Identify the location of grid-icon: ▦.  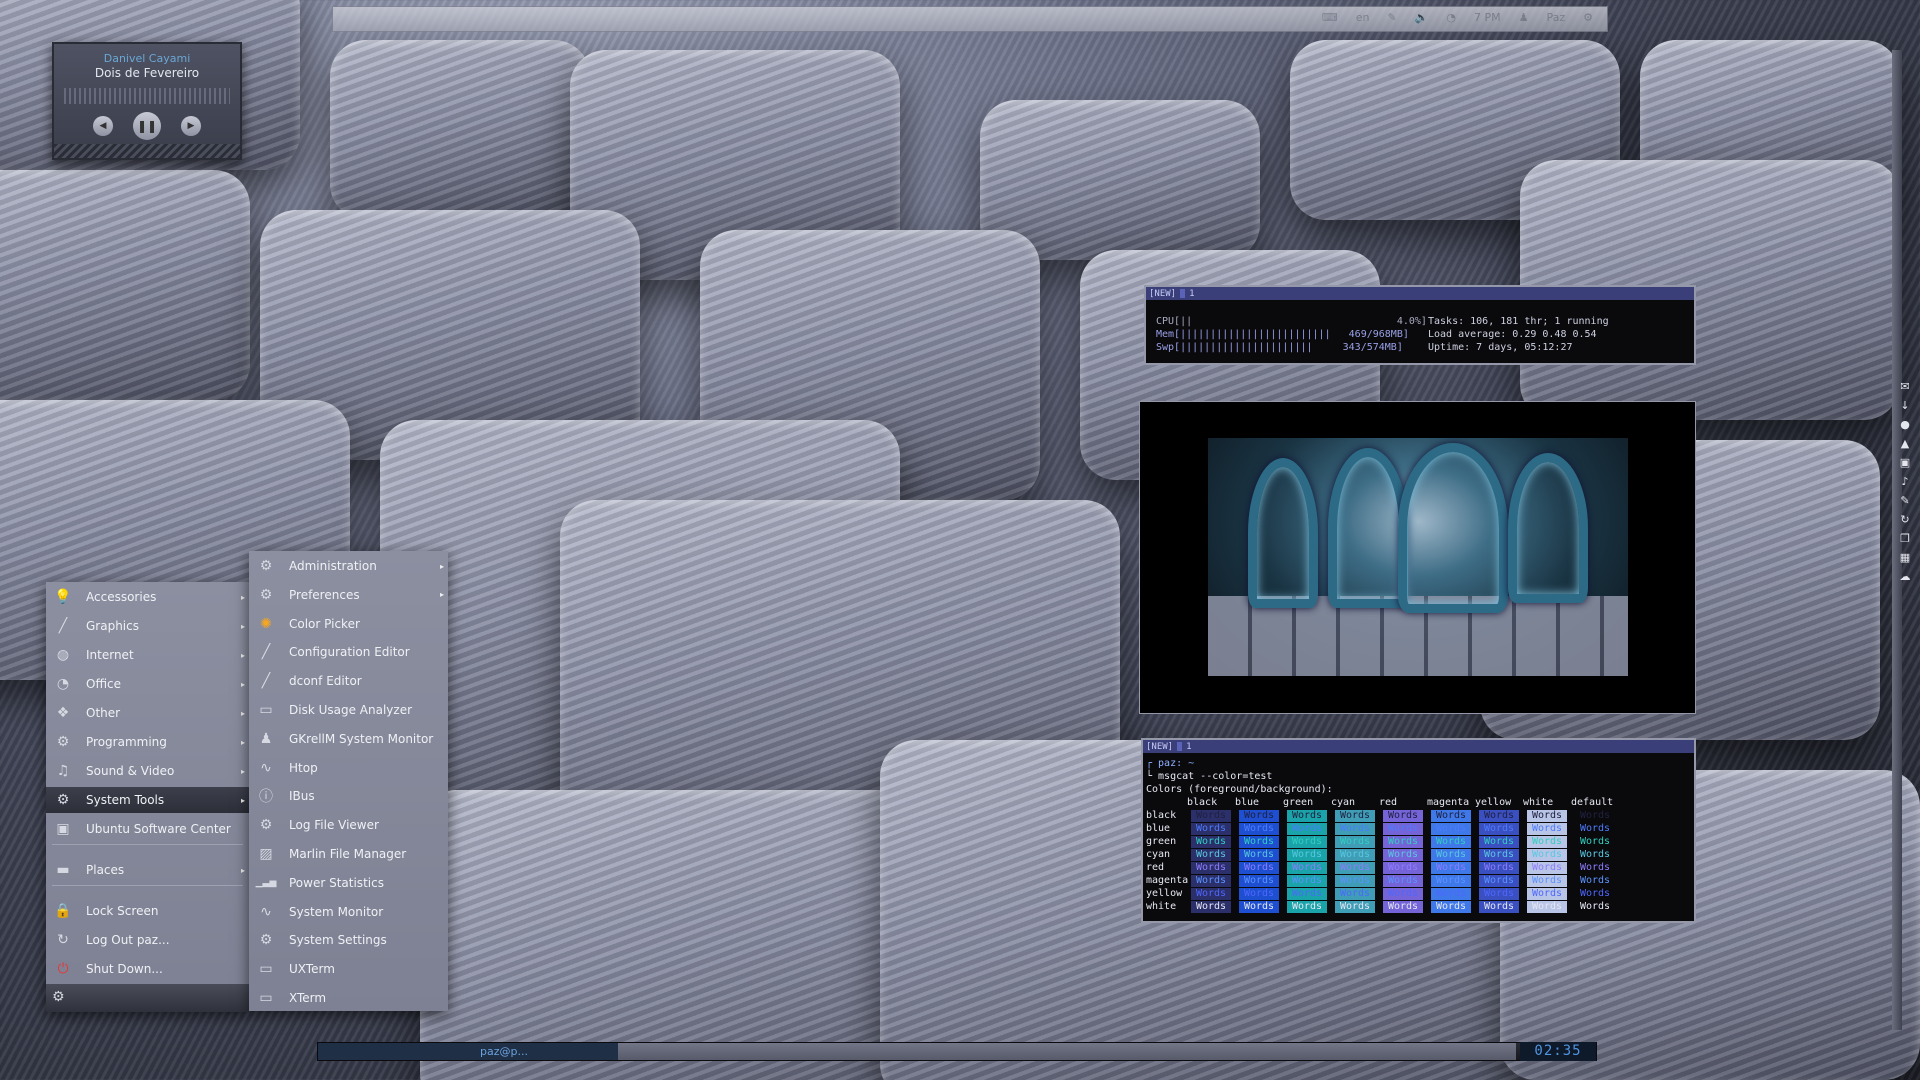
(1905, 557).